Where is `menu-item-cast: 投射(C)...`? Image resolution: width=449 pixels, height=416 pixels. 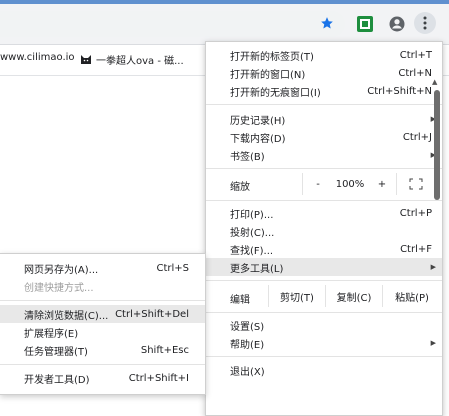
menu-item-cast: 投射(C)... is located at coordinates (324, 231).